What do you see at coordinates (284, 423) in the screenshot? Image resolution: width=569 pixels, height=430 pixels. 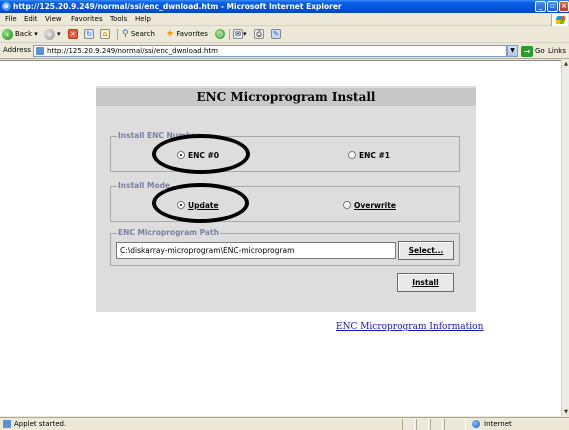 I see `status-bar: Applet started. Internet` at bounding box center [284, 423].